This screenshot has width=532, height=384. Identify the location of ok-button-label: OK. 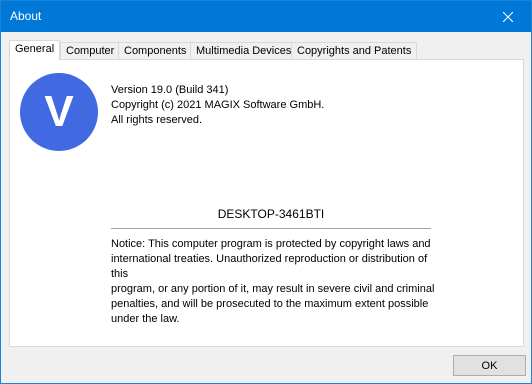
(489, 365).